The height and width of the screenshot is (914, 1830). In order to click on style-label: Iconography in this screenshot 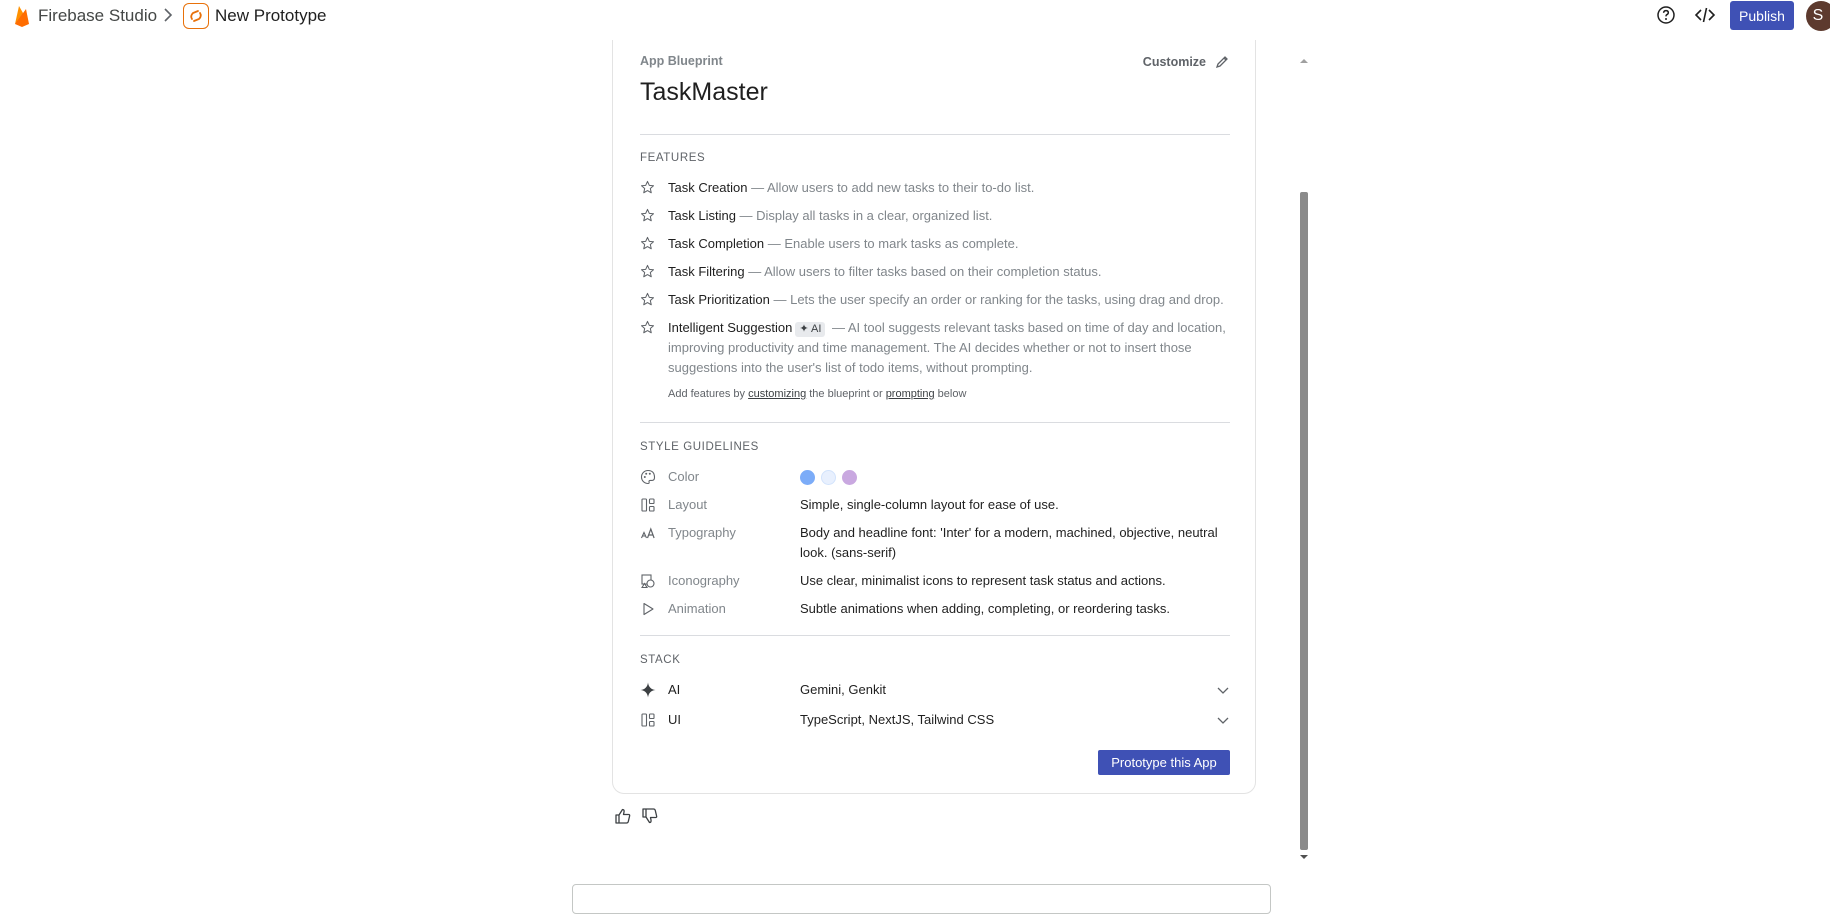, I will do `click(704, 580)`.